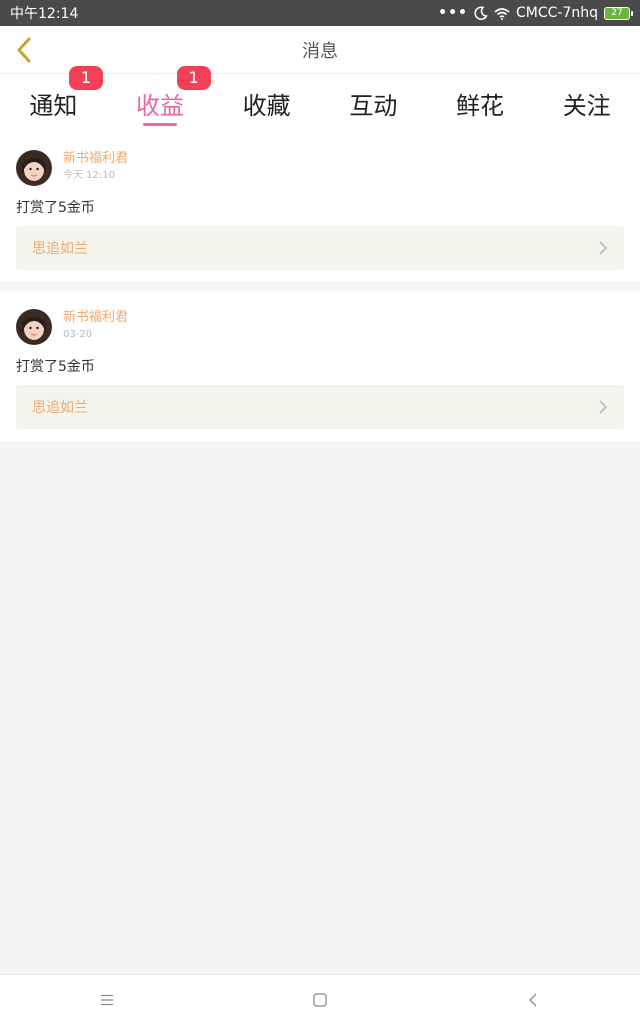 This screenshot has width=640, height=1024. What do you see at coordinates (557, 13) in the screenshot?
I see `carrier-name: CMCC-7nhq` at bounding box center [557, 13].